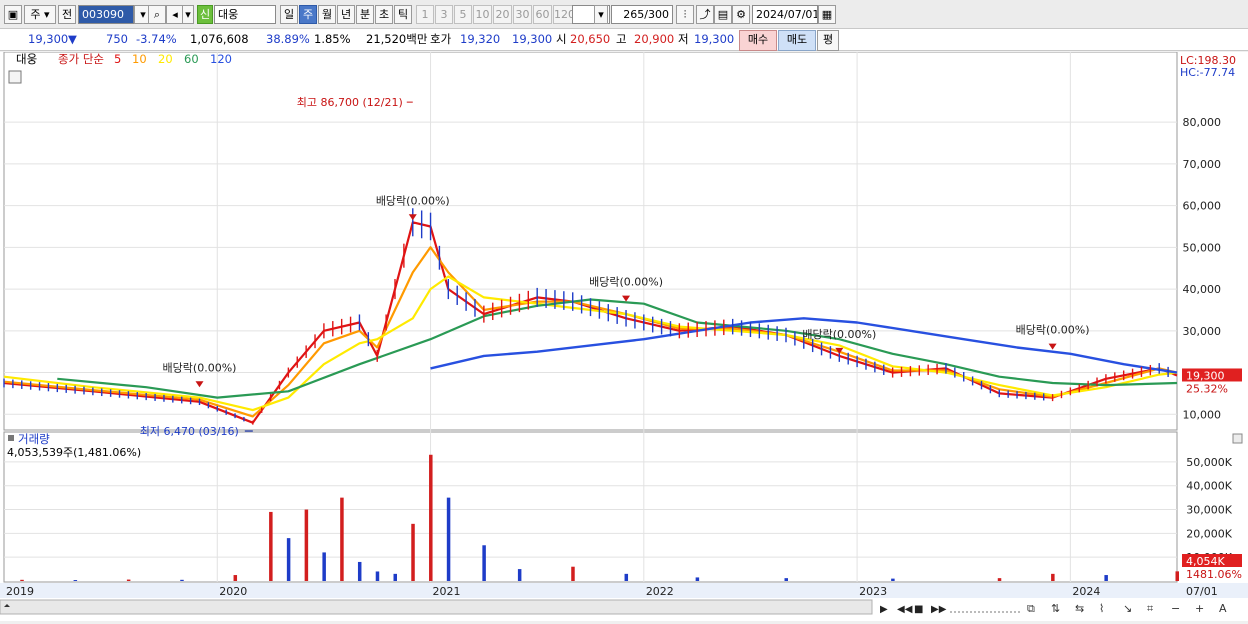 This screenshot has height=624, width=1248. I want to click on price-y-tick-label: 10,000, so click(1202, 414).